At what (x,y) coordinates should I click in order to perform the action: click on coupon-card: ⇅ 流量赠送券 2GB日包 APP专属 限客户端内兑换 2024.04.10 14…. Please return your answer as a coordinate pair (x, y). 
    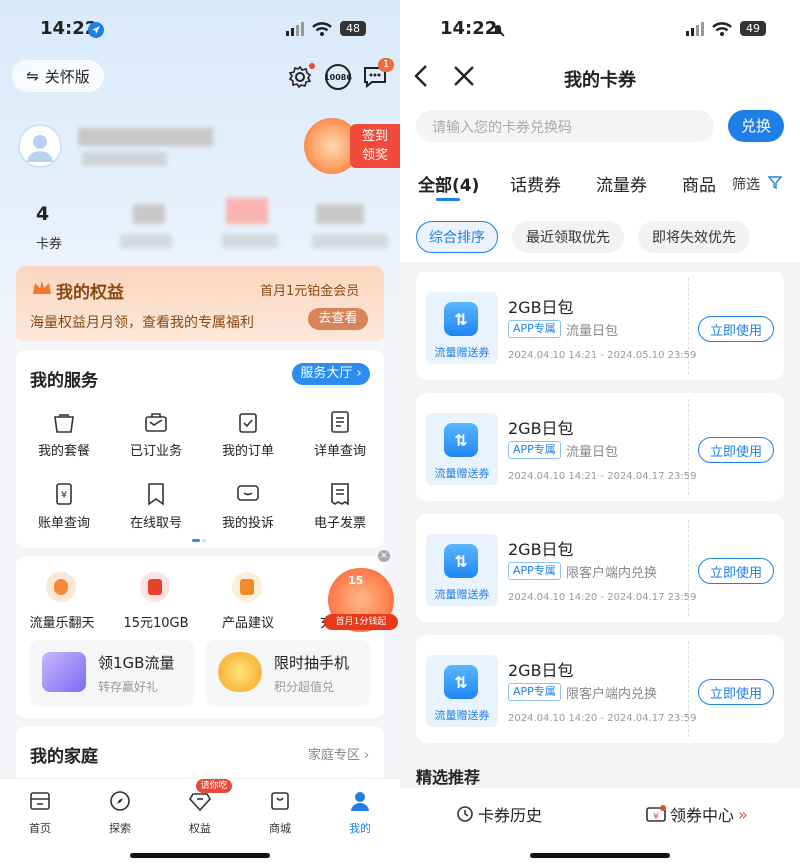
    Looking at the image, I should click on (600, 689).